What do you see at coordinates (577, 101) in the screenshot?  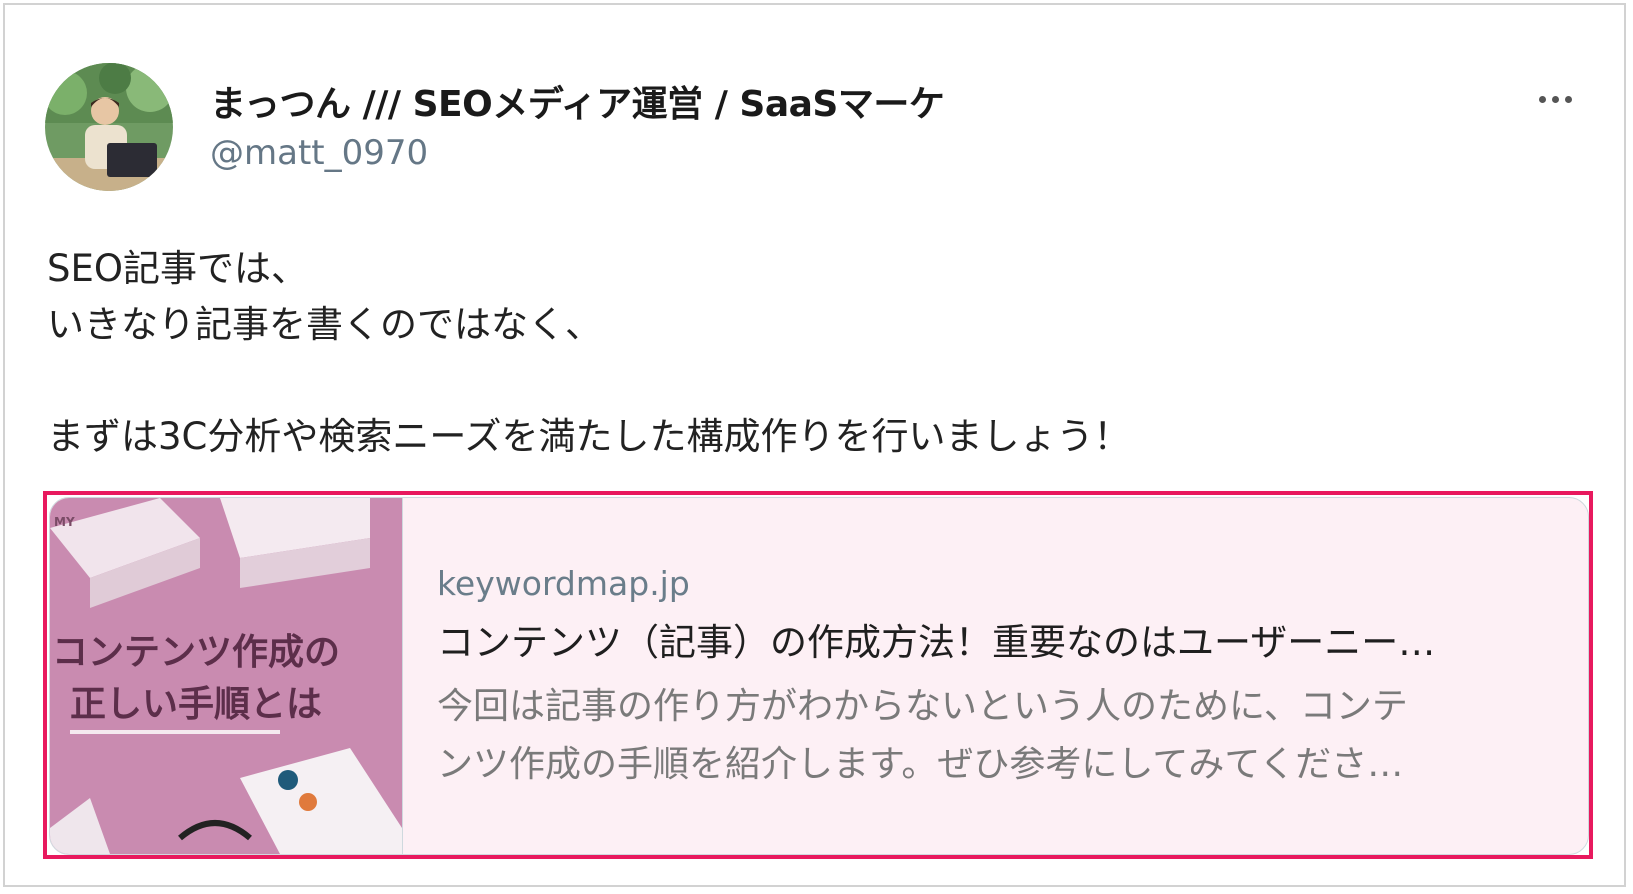 I see `author-display-name: まっつん /// SEOメディア運営 / SaaSマーケ` at bounding box center [577, 101].